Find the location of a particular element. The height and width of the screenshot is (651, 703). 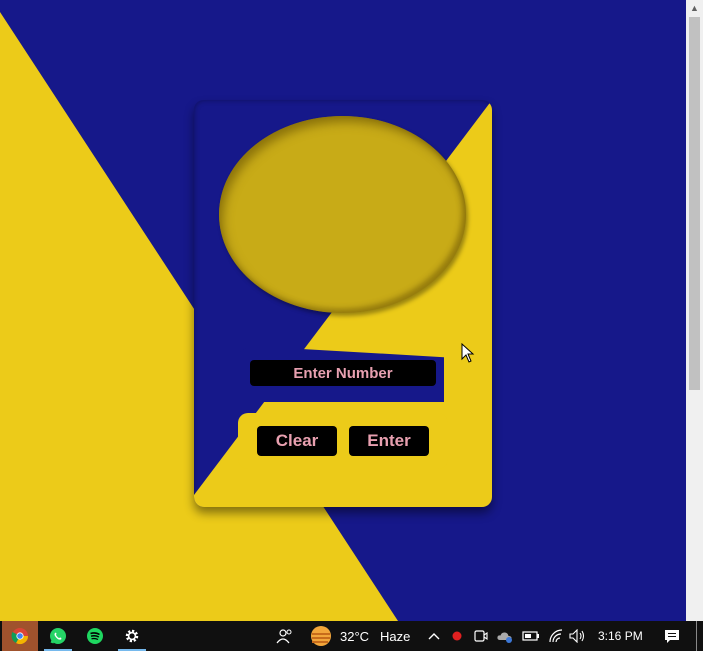

vertical-scrollbar: ▲ is located at coordinates (694, 310).